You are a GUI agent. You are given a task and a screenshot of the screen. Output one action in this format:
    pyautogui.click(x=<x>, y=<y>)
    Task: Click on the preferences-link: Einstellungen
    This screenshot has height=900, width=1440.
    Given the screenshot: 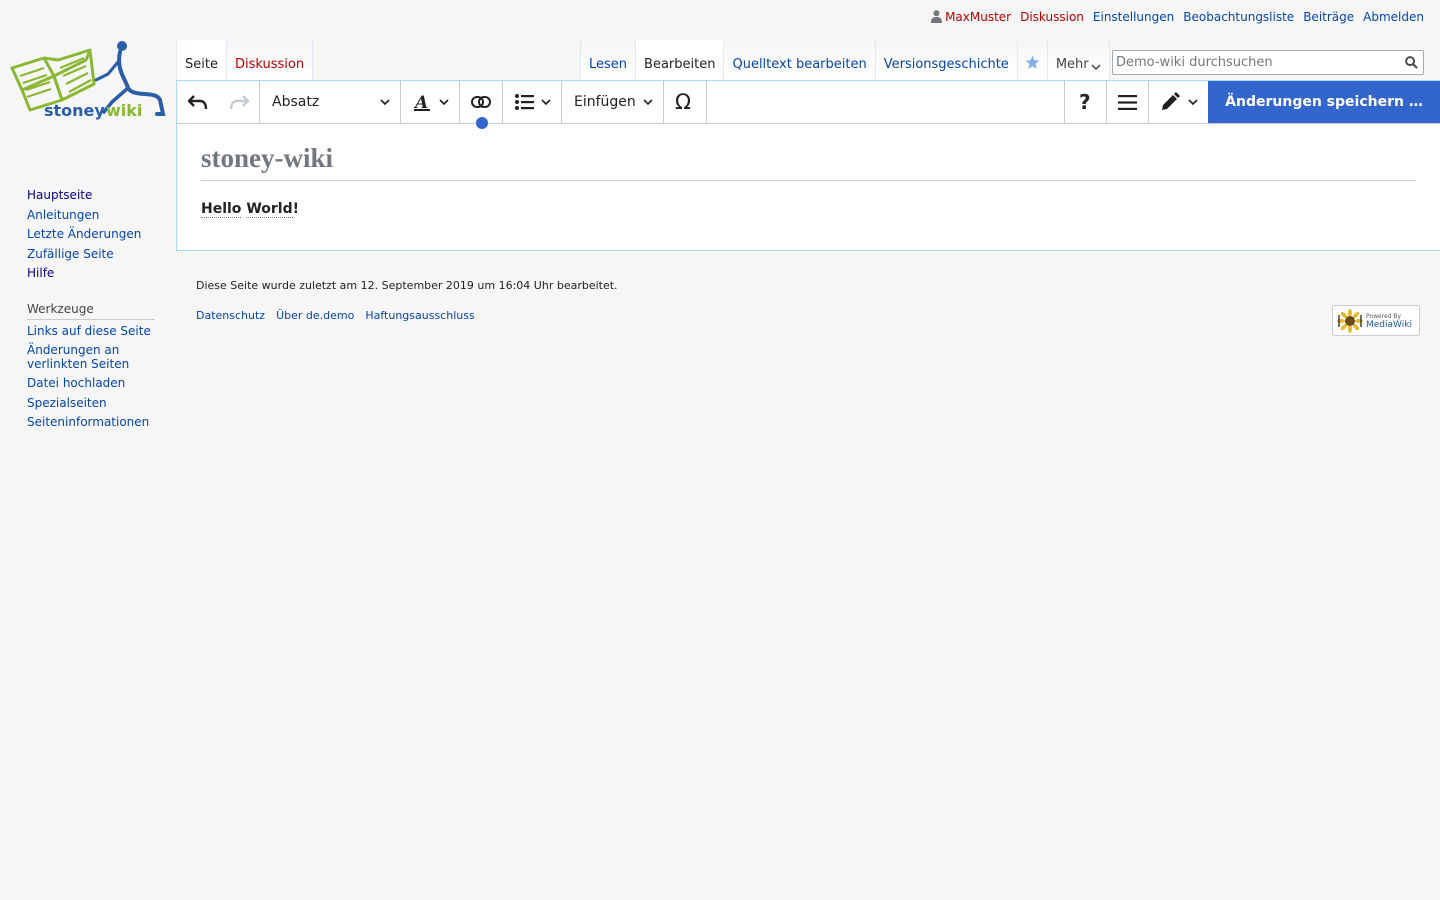 What is the action you would take?
    pyautogui.click(x=1133, y=17)
    